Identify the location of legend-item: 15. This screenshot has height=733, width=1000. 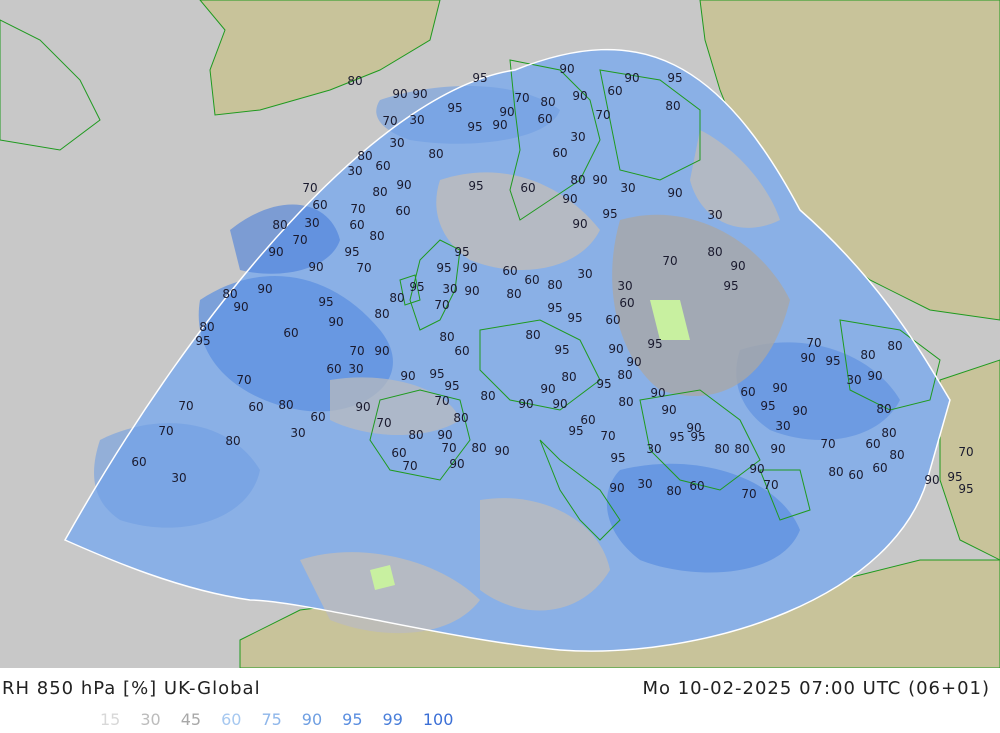
(110, 719).